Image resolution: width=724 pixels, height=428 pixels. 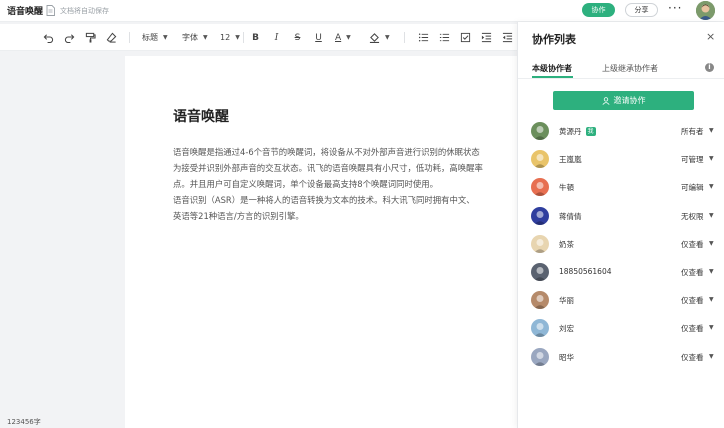 I want to click on paragraph-line: 为接受并识别外部声音的交互状态。讯飞的语音唤醒具有小尺寸，低功耗，高唤醒率, so click(x=328, y=168).